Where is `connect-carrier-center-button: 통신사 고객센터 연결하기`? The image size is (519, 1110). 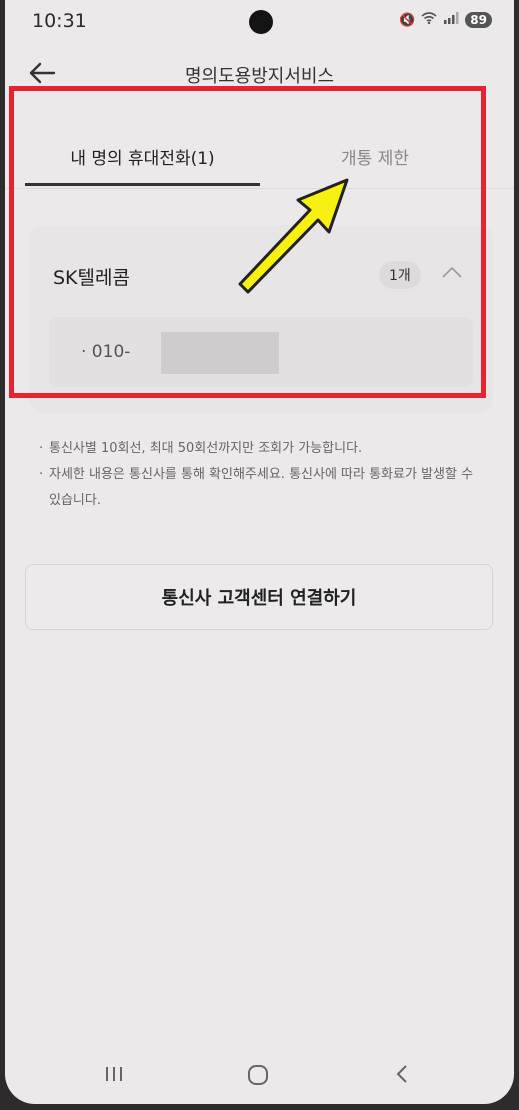 connect-carrier-center-button: 통신사 고객센터 연결하기 is located at coordinates (259, 597).